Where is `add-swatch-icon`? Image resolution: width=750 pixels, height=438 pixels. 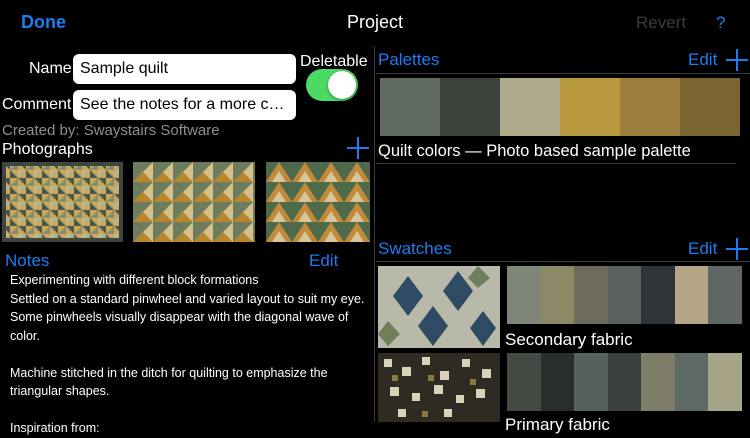 add-swatch-icon is located at coordinates (737, 249).